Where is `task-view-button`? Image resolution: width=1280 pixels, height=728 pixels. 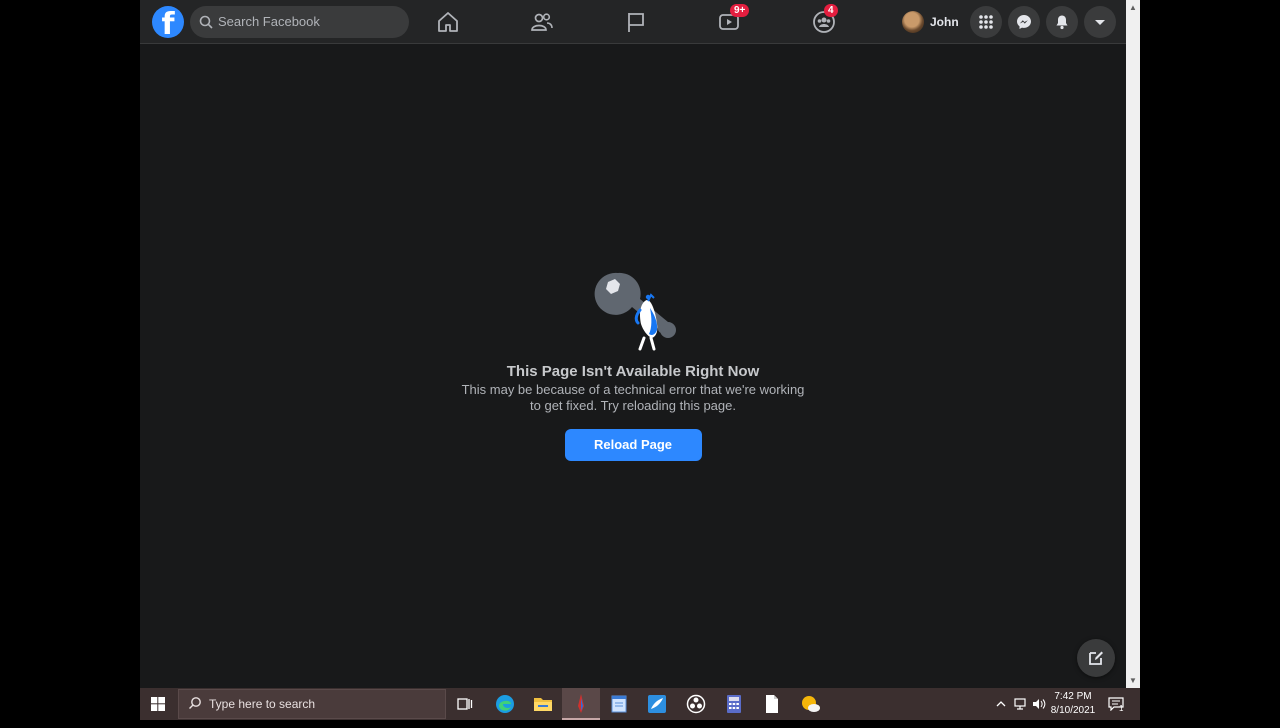 task-view-button is located at coordinates (465, 704).